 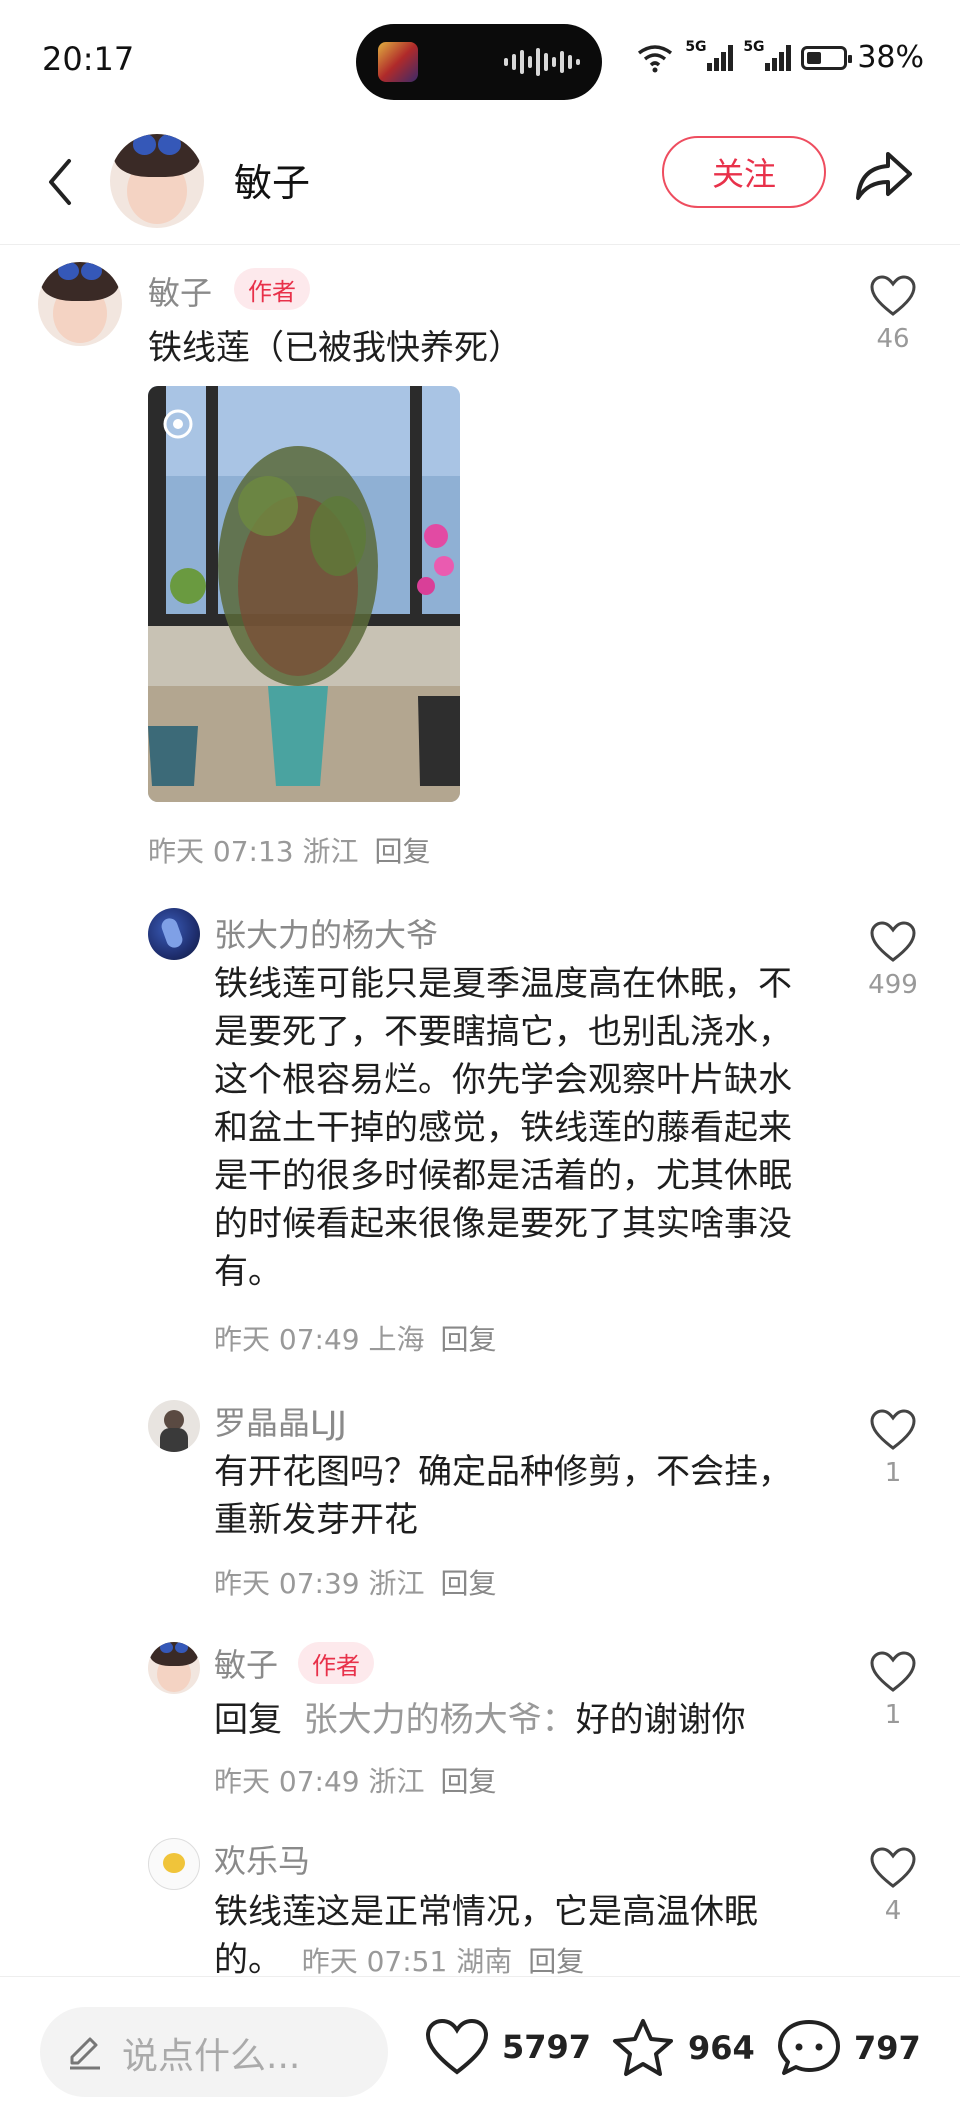 I want to click on reply-comment: 欢乐马 铁线莲这是正常情况，它是高温休眠的。 昨天 07:51 湖南 回复 4, so click(x=480, y=1906).